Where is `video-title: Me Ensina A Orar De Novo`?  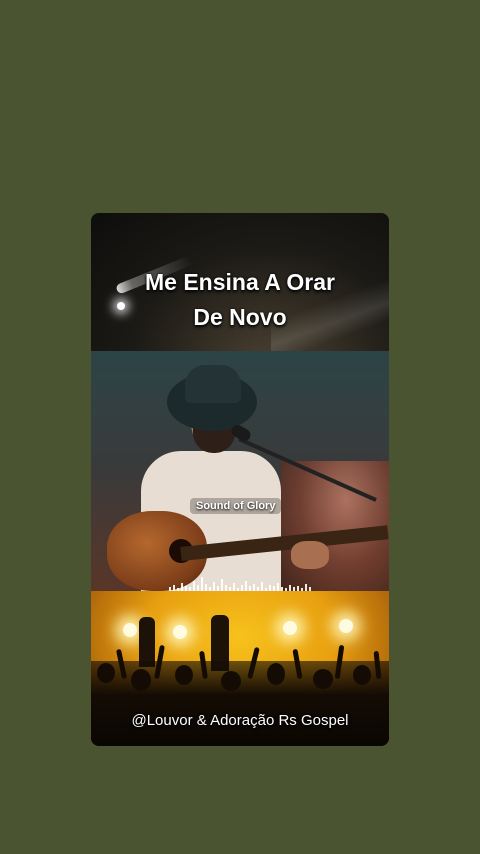
video-title: Me Ensina A Orar De Novo is located at coordinates (240, 300).